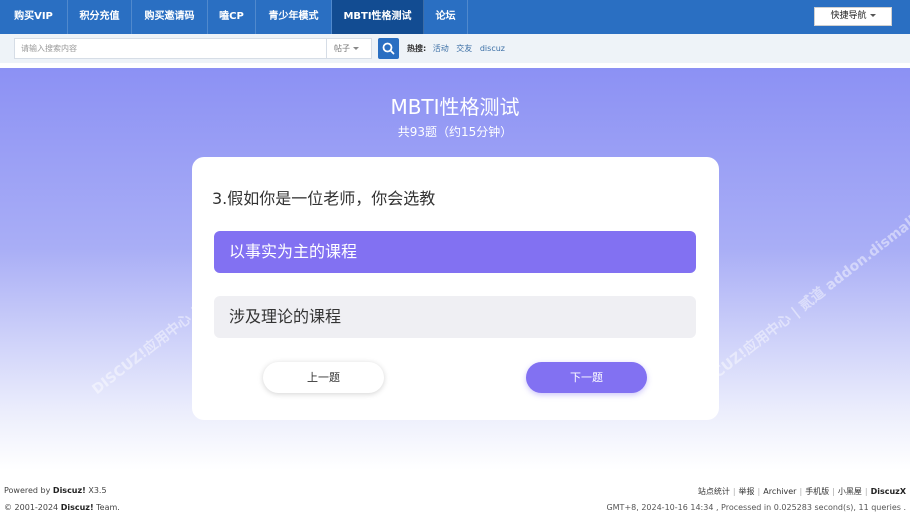  I want to click on watermark: DISCUZ!应用中心 | 贰道 addon.dismall.com, so click(799, 293).